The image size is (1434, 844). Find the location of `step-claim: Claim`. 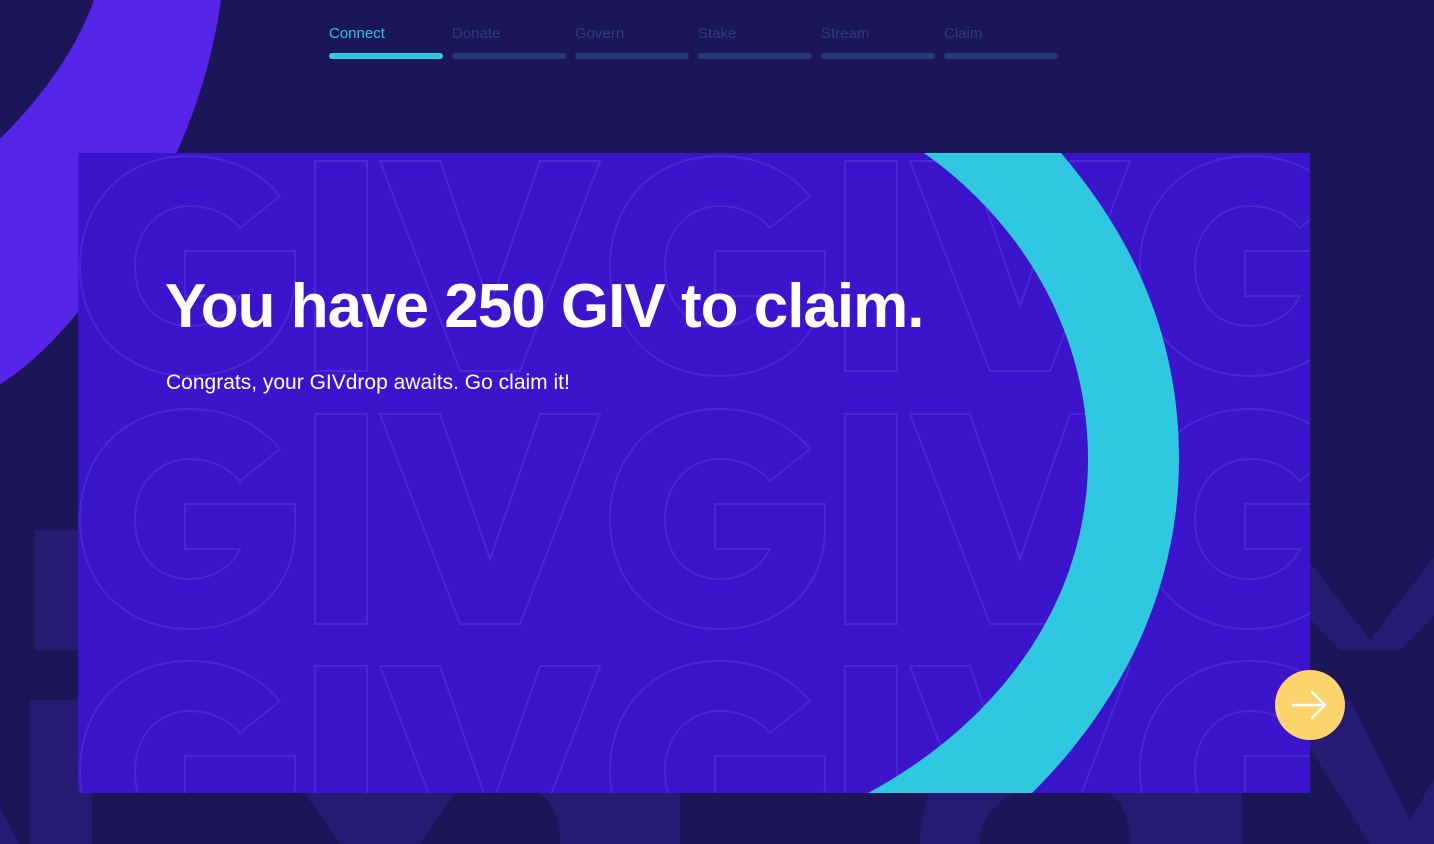

step-claim: Claim is located at coordinates (1001, 41).